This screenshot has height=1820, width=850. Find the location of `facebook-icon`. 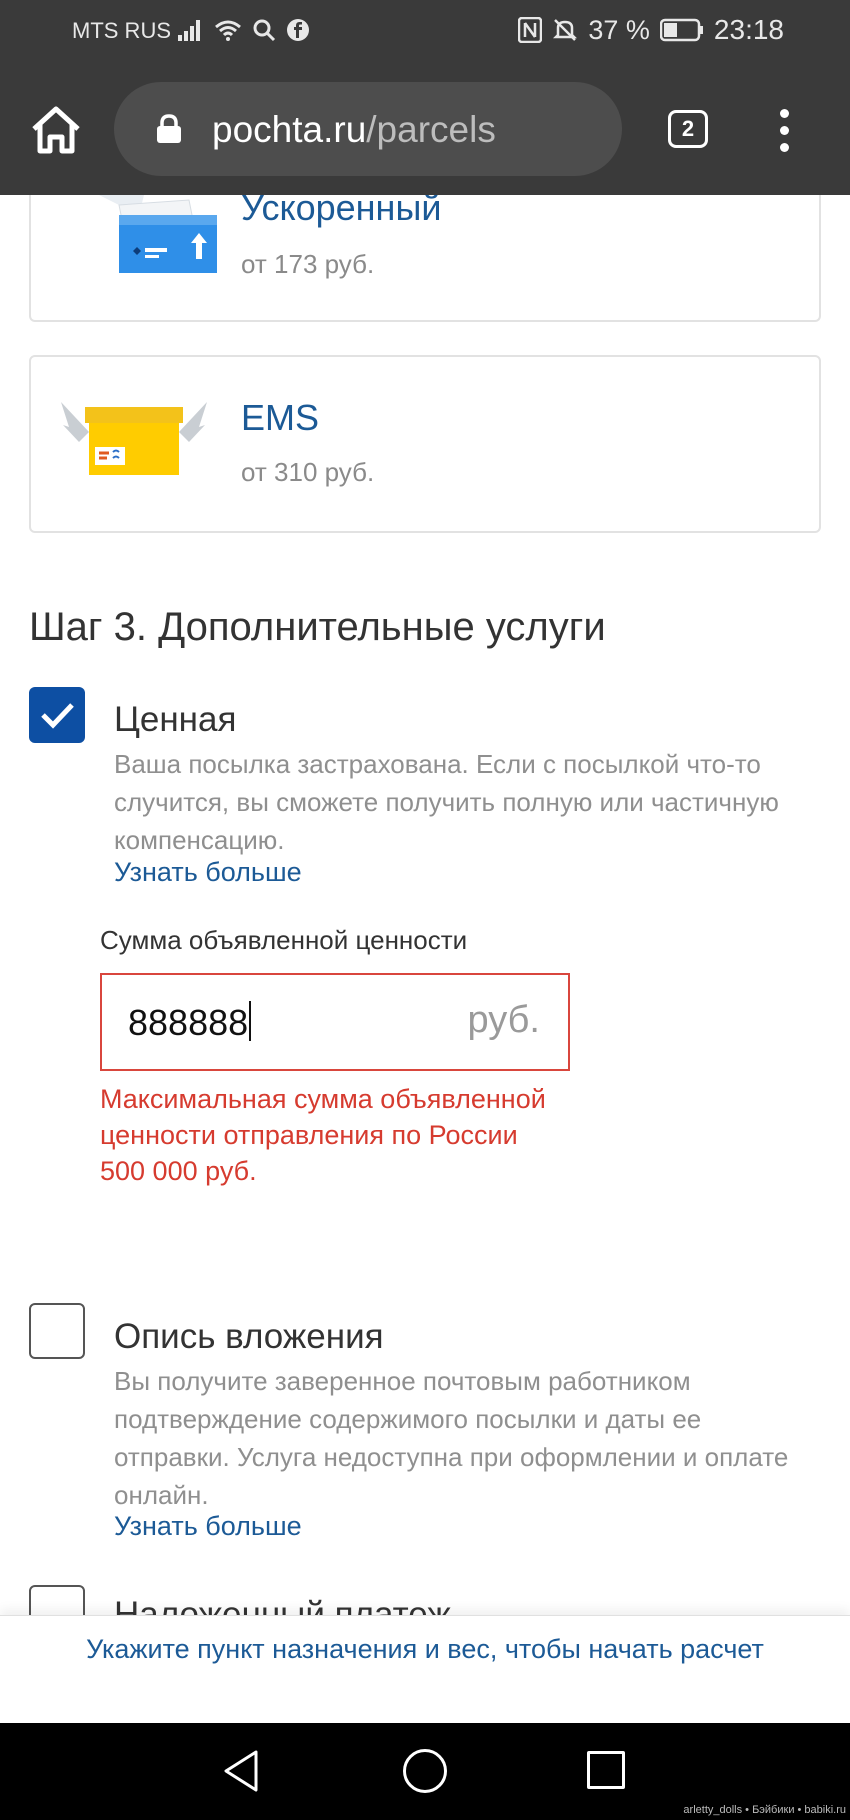

facebook-icon is located at coordinates (298, 30).